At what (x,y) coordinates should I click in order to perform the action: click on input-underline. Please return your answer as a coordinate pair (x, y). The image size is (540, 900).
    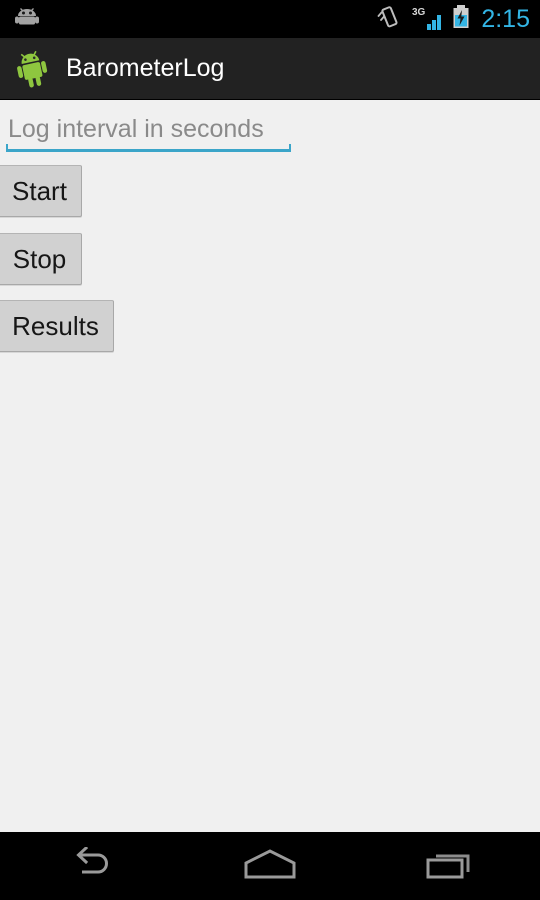
    Looking at the image, I should click on (148, 148).